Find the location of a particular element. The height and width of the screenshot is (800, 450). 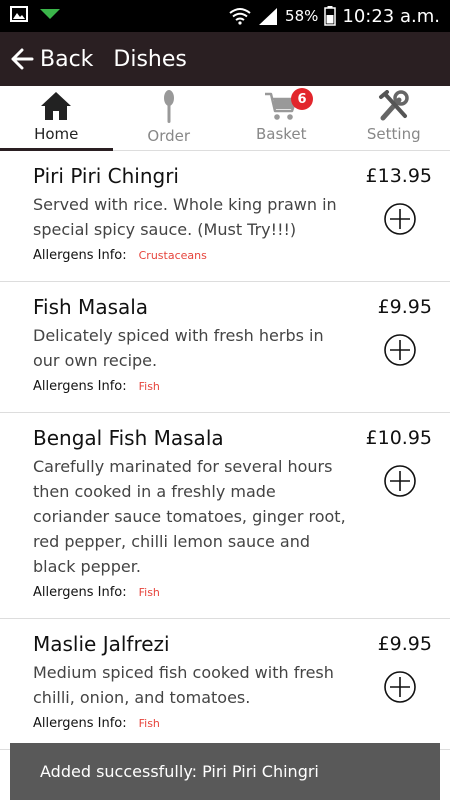

dish-price: £10.95 is located at coordinates (398, 438).